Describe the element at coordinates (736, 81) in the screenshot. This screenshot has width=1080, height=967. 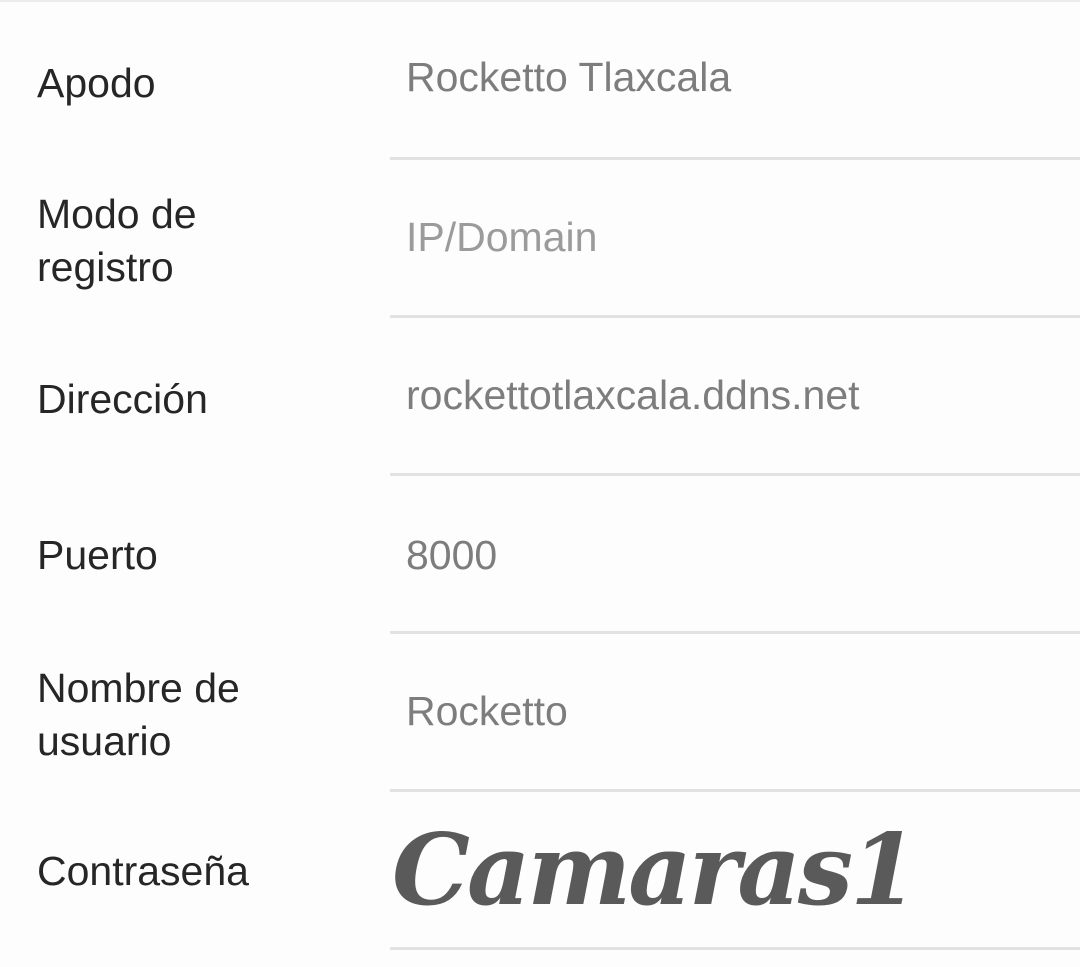
I see `nickname-field: Rocketto Tlaxcala` at that location.